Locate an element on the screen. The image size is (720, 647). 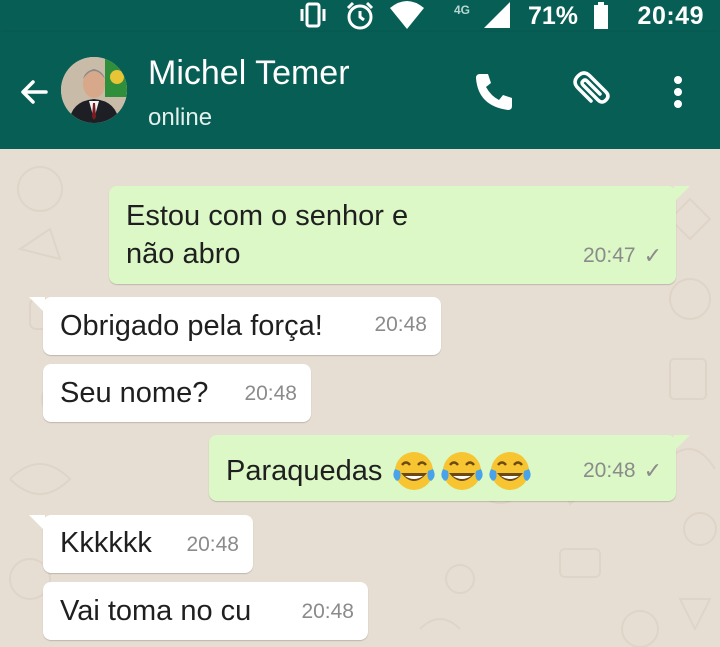
alarm-icon is located at coordinates (360, 15).